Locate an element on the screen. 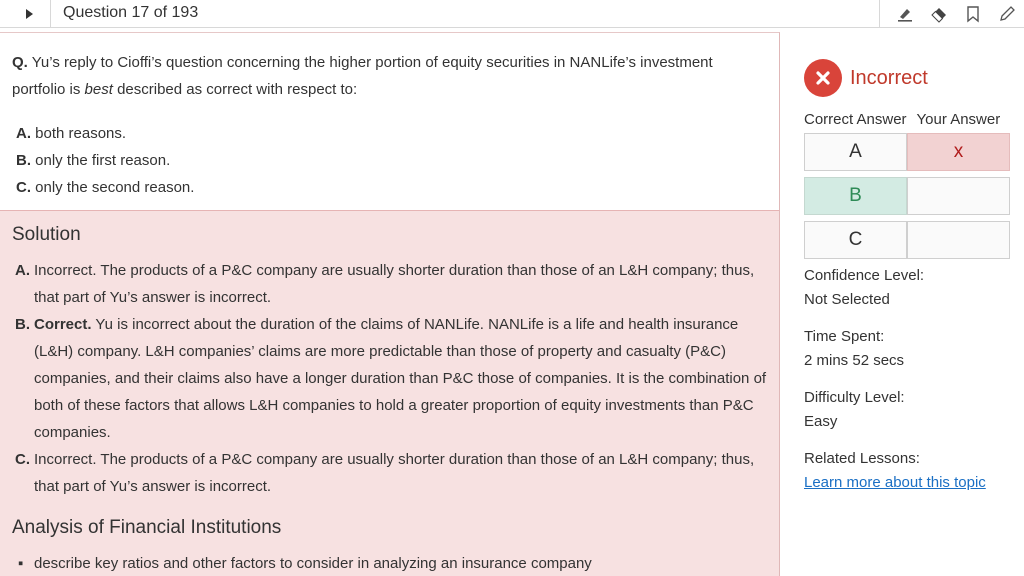 Image resolution: width=1024 pixels, height=576 pixels. top-bar: Question 17 of 193 is located at coordinates (512, 14).